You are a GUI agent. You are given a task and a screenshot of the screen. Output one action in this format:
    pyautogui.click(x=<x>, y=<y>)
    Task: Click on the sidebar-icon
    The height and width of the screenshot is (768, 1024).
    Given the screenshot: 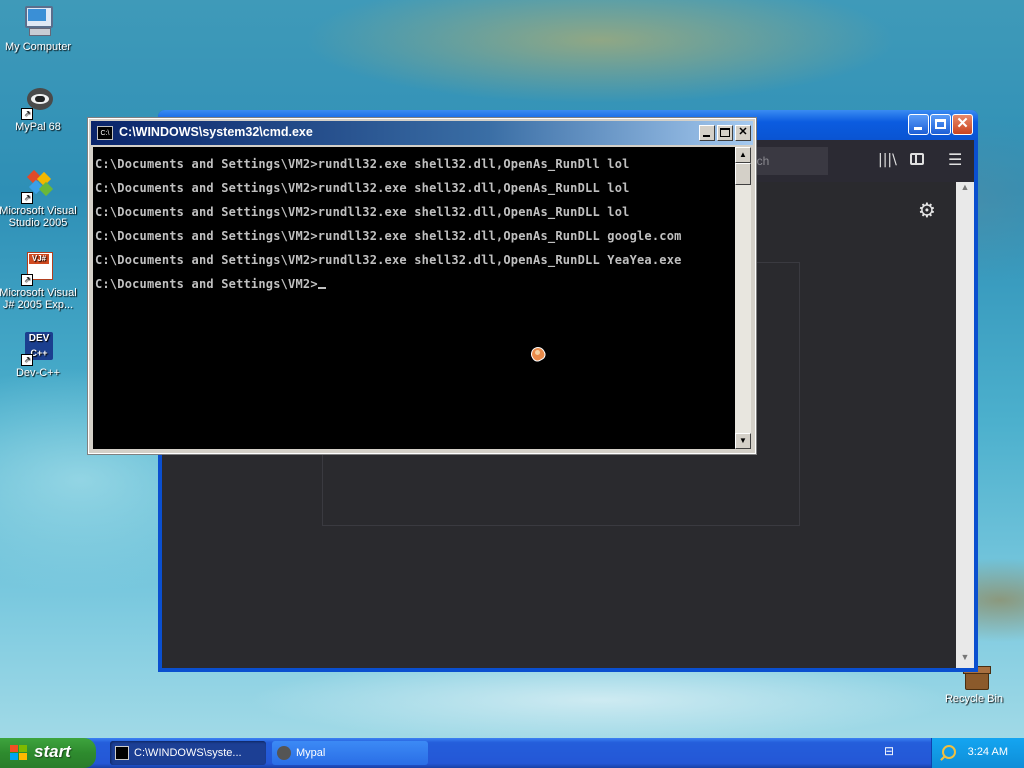 What is the action you would take?
    pyautogui.click(x=917, y=159)
    